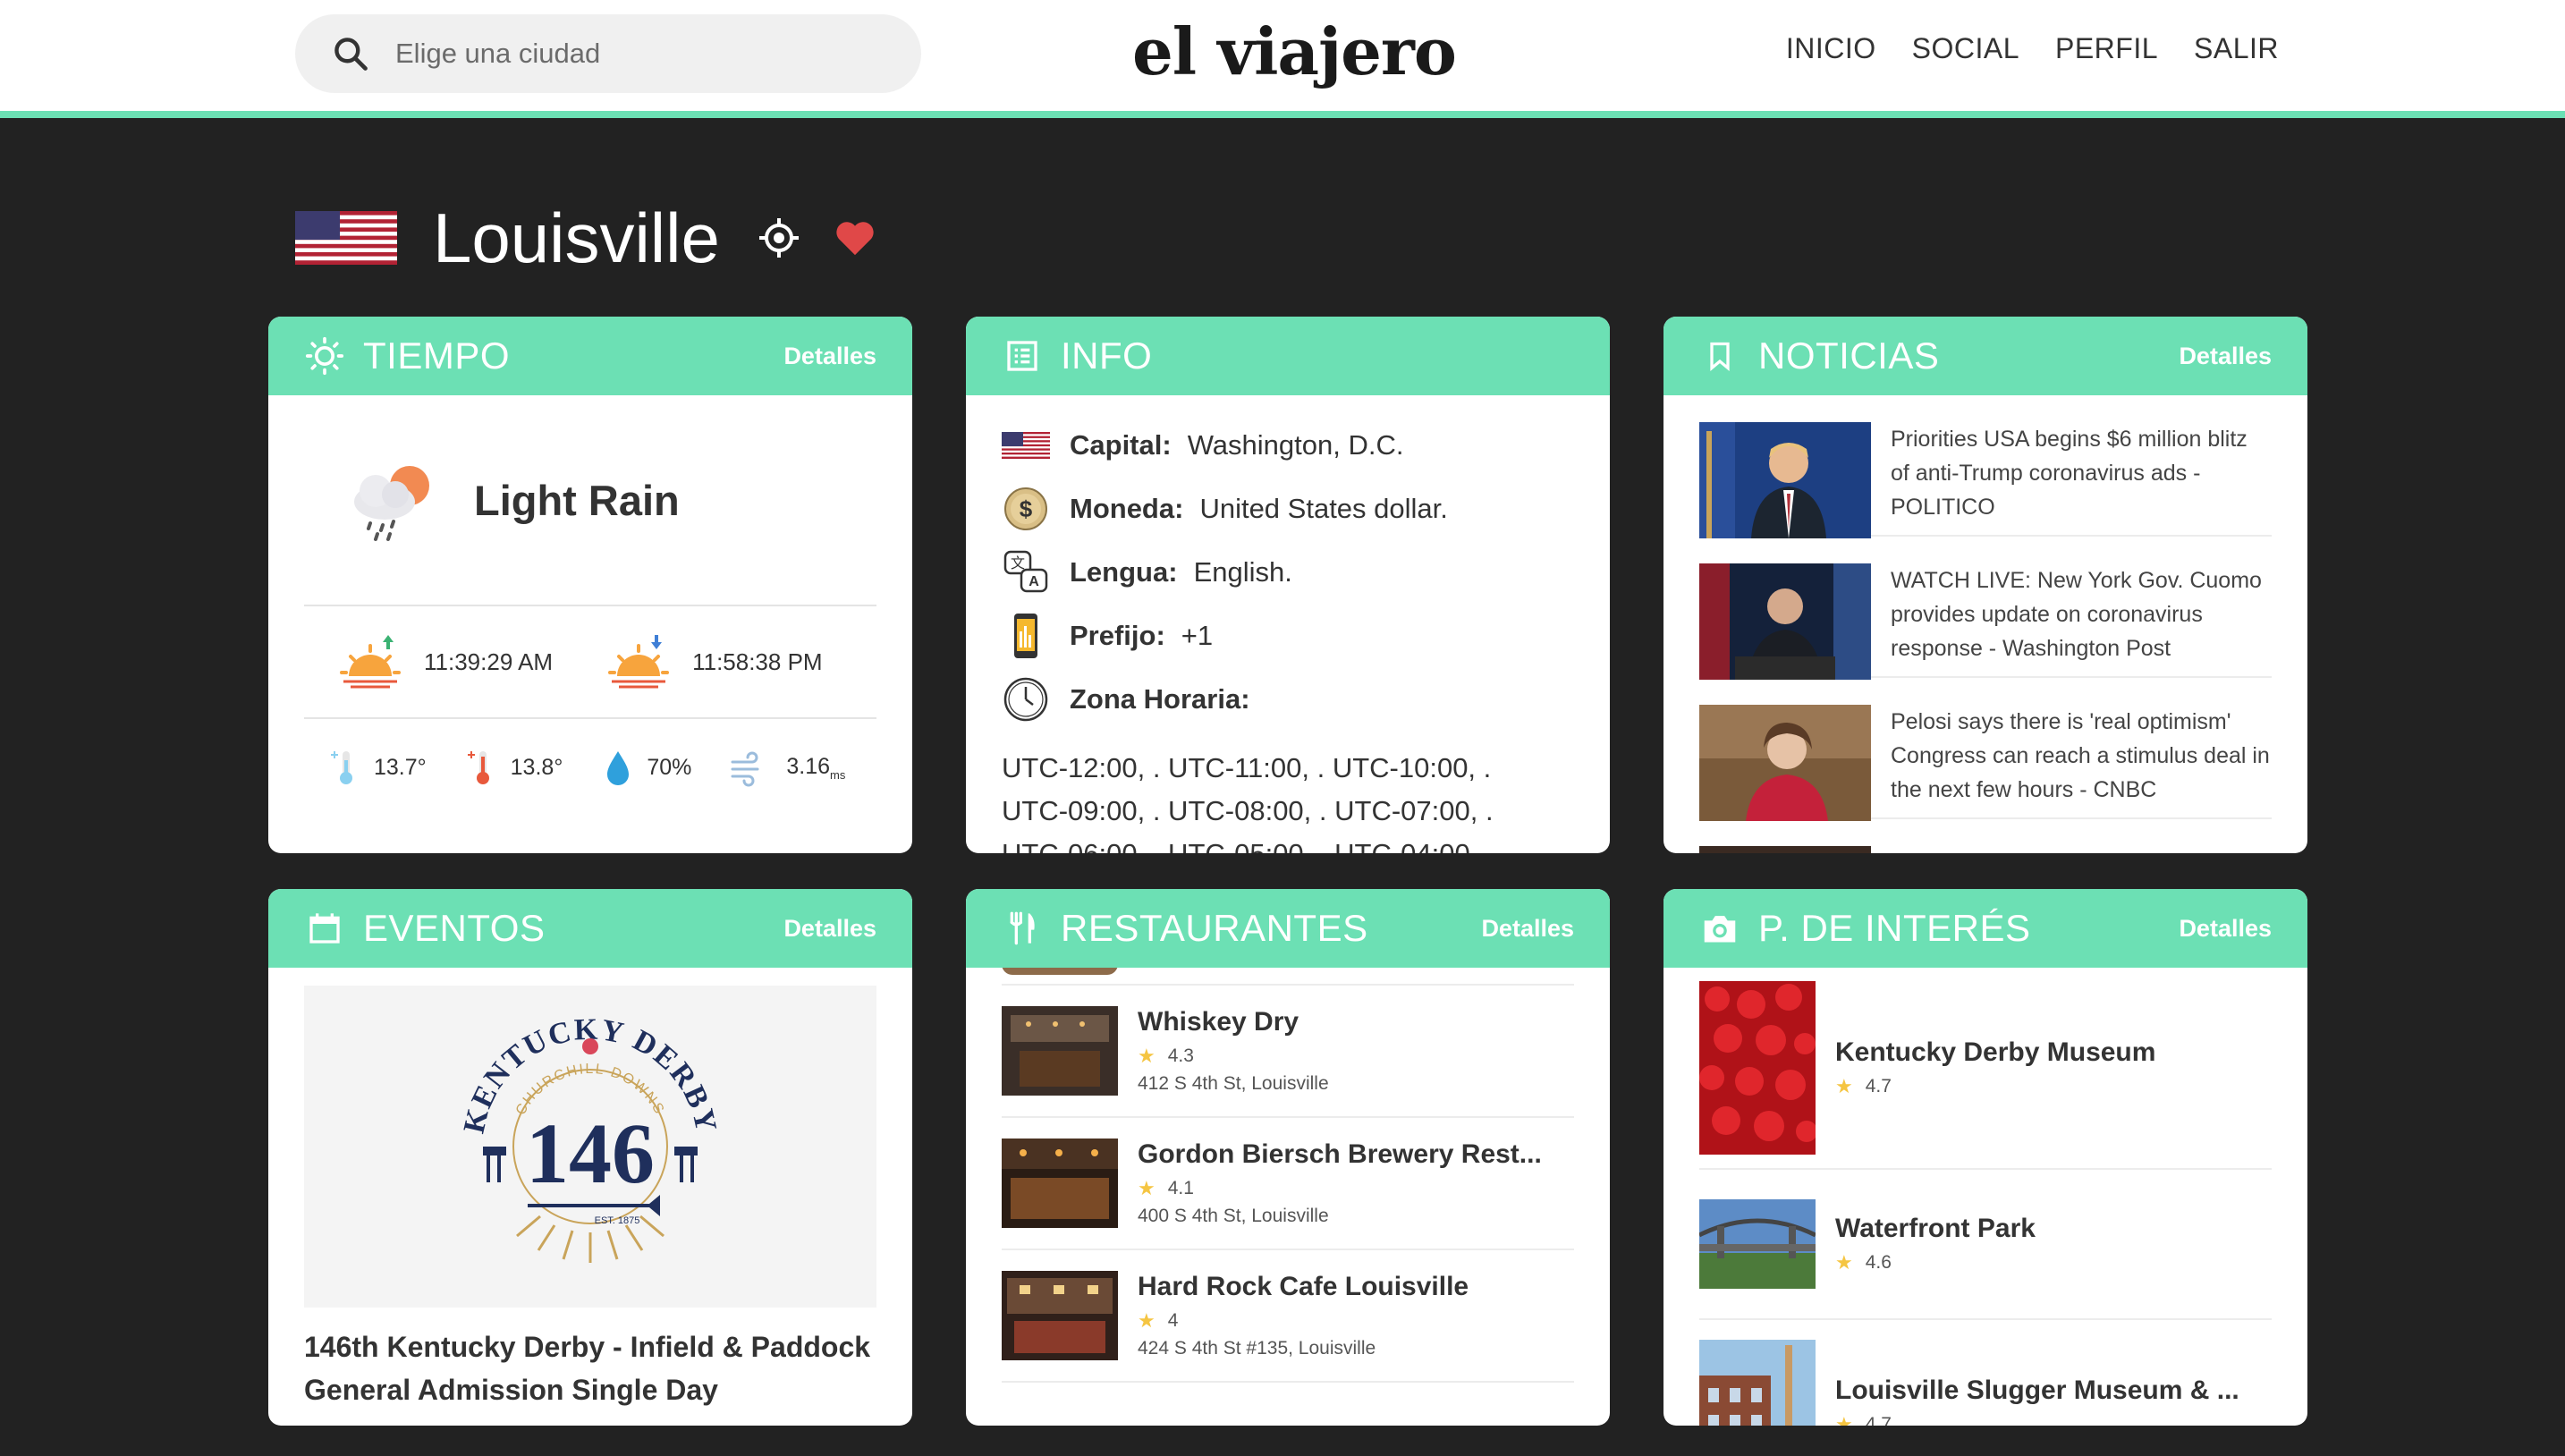 This screenshot has width=2565, height=1456. I want to click on weather-card-header: TIEMPO Detalles, so click(590, 356).